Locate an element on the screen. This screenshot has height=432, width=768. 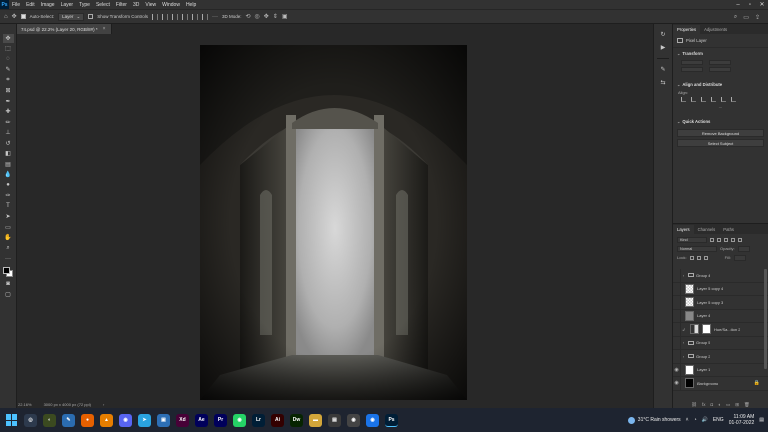
transform-controls-checkbox is located at coordinates (91, 16).